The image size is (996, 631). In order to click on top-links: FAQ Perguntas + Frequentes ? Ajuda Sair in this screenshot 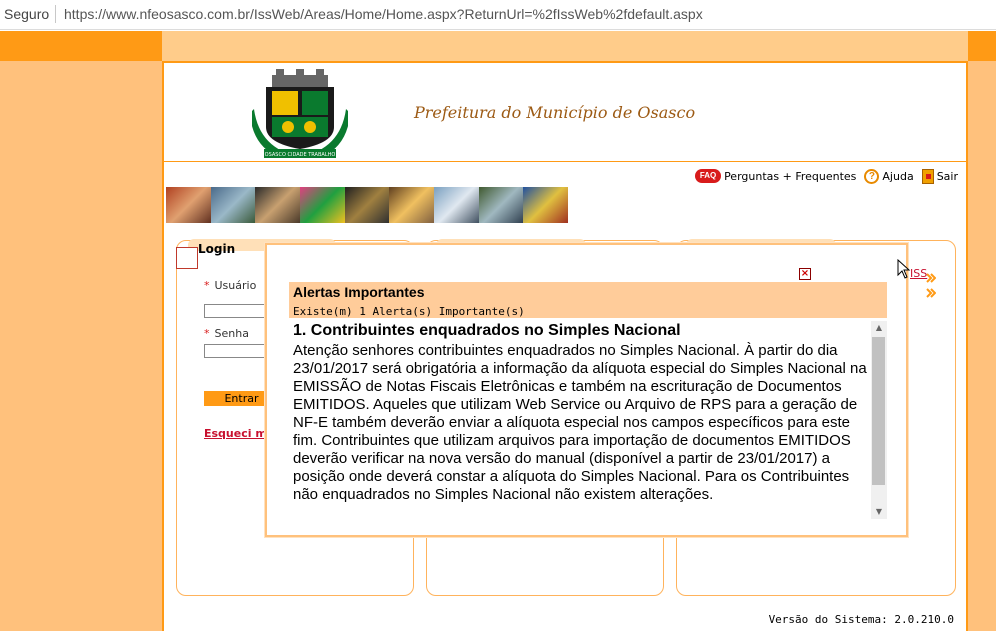, I will do `click(826, 176)`.